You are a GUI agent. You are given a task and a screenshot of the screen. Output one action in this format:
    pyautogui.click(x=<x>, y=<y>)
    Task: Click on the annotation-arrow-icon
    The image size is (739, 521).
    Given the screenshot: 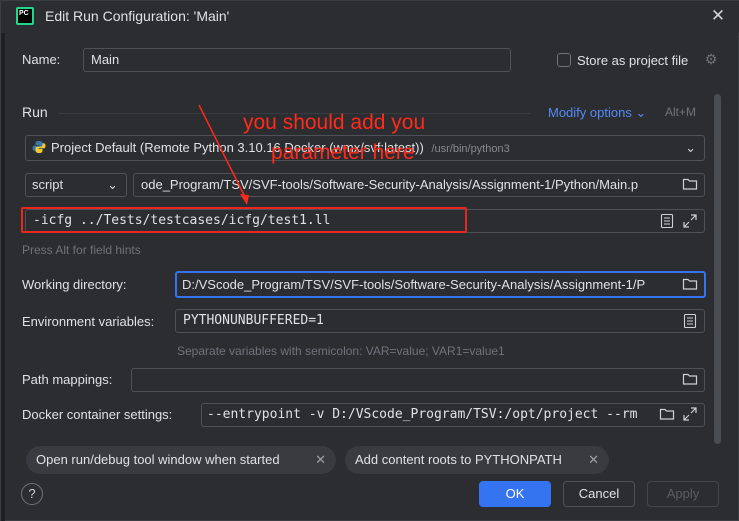 What is the action you would take?
    pyautogui.click(x=223, y=154)
    